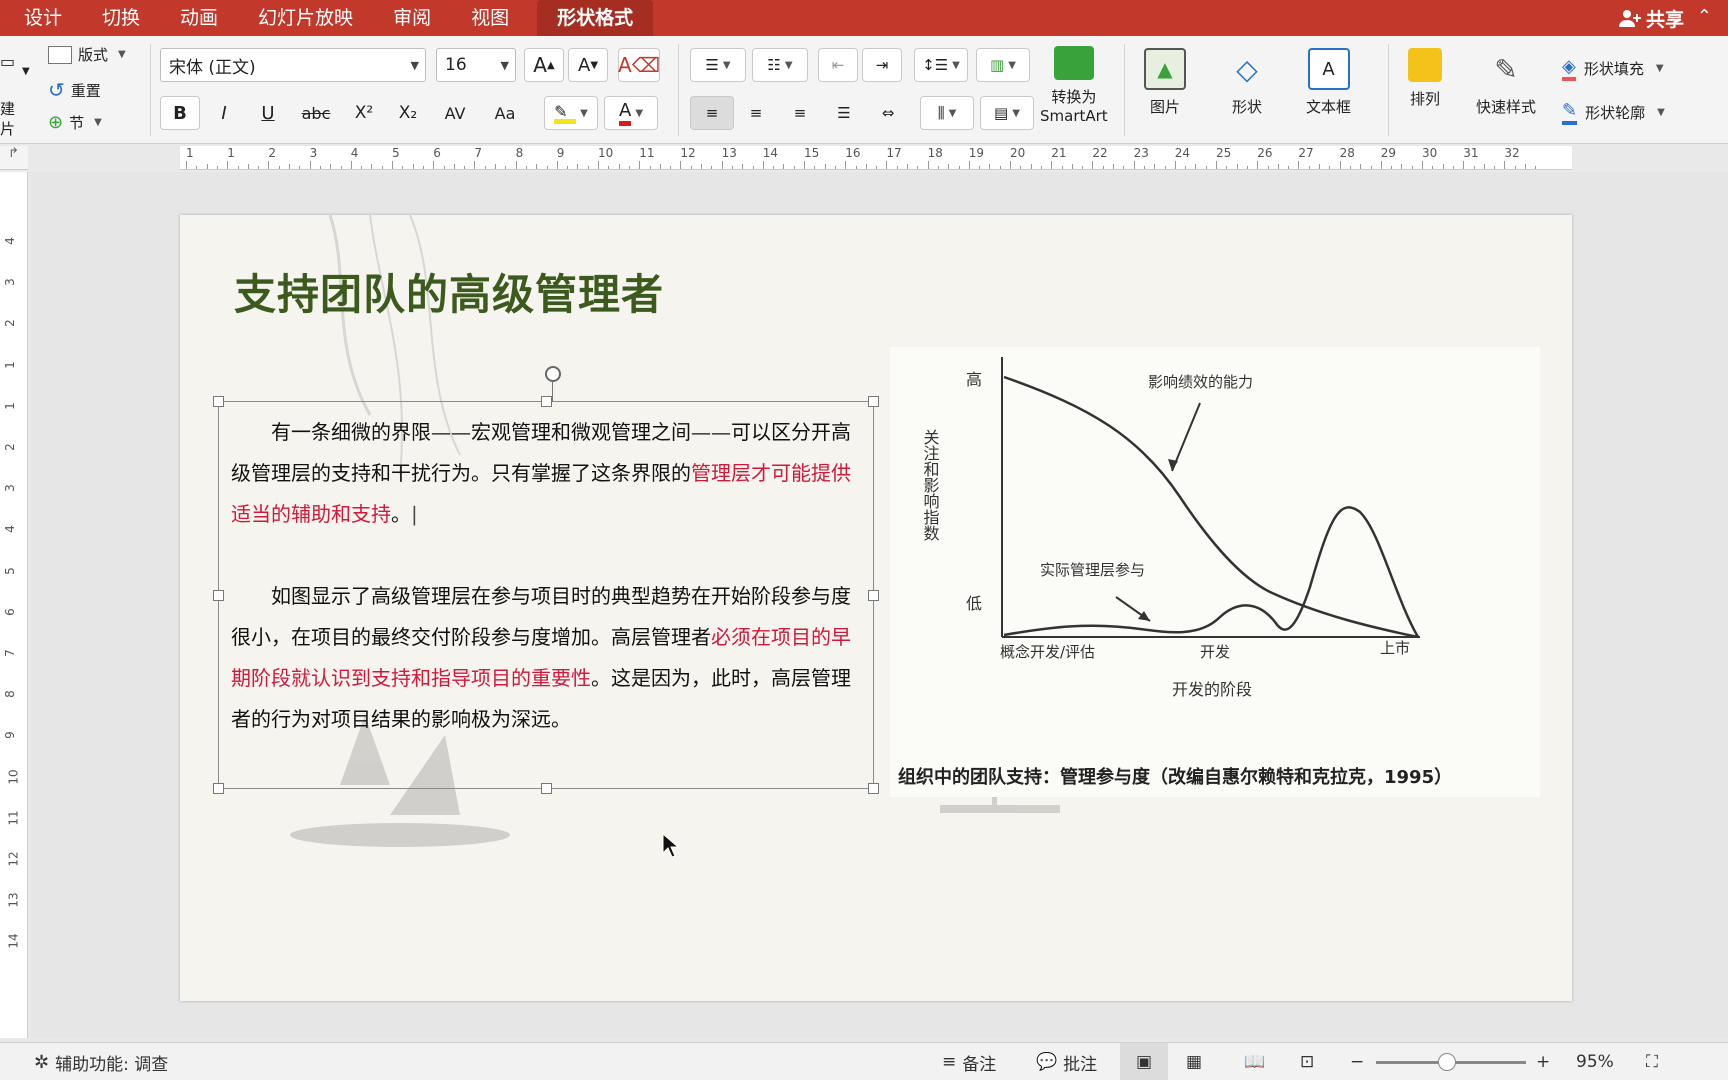 The height and width of the screenshot is (1080, 1728). I want to click on underline-button: U, so click(268, 113).